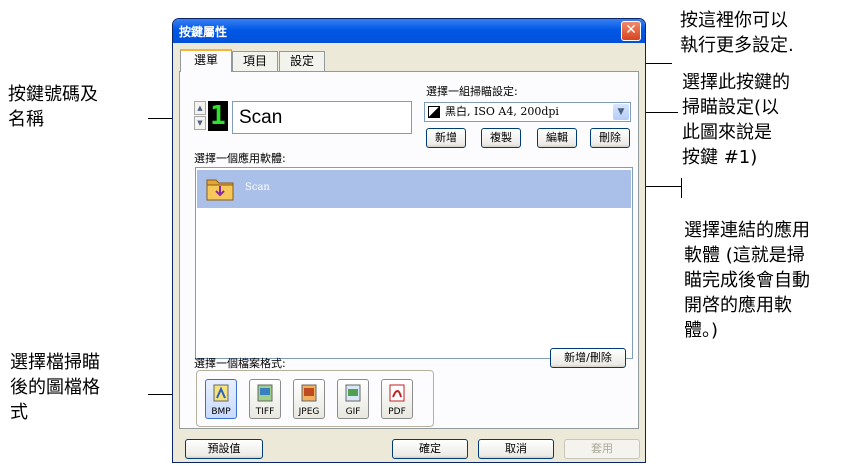 The width and height of the screenshot is (855, 466). Describe the element at coordinates (353, 412) in the screenshot. I see `format-gif-label: GIF` at that location.